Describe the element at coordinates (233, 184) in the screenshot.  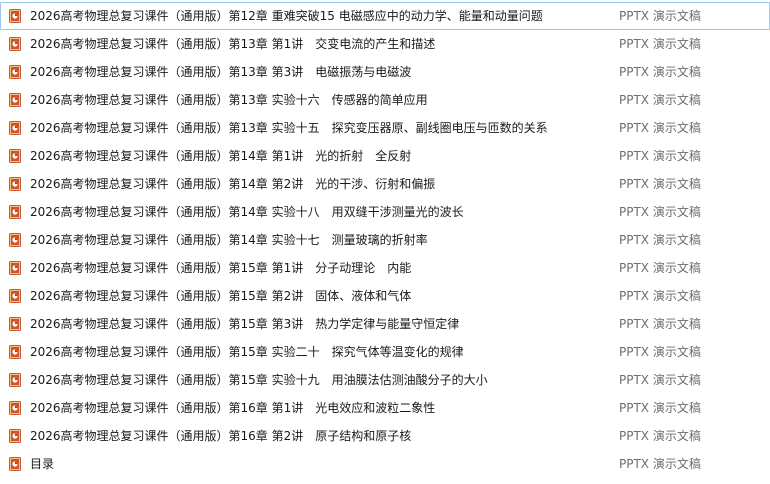
I see `file-name: 2026高考物理总复习课件（通用版）第14章 第2讲 光的干涉、衍射和偏振` at that location.